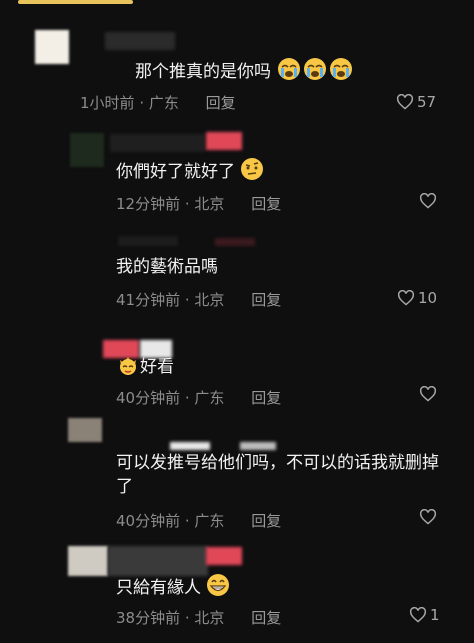  What do you see at coordinates (148, 204) in the screenshot?
I see `comment-time: 12分钟前` at bounding box center [148, 204].